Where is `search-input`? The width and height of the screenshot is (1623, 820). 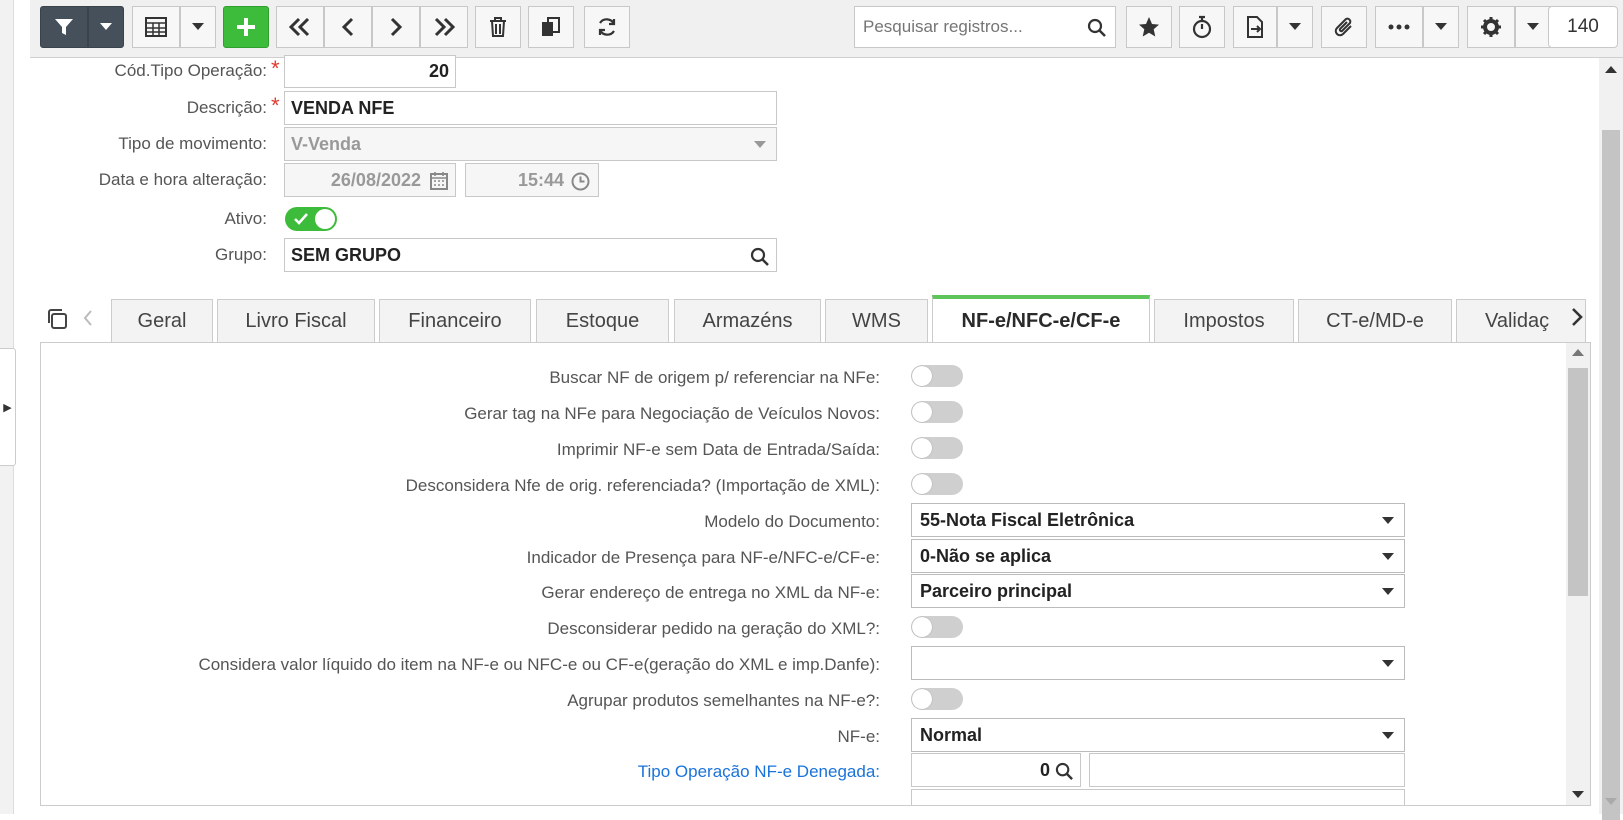 search-input is located at coordinates (971, 27).